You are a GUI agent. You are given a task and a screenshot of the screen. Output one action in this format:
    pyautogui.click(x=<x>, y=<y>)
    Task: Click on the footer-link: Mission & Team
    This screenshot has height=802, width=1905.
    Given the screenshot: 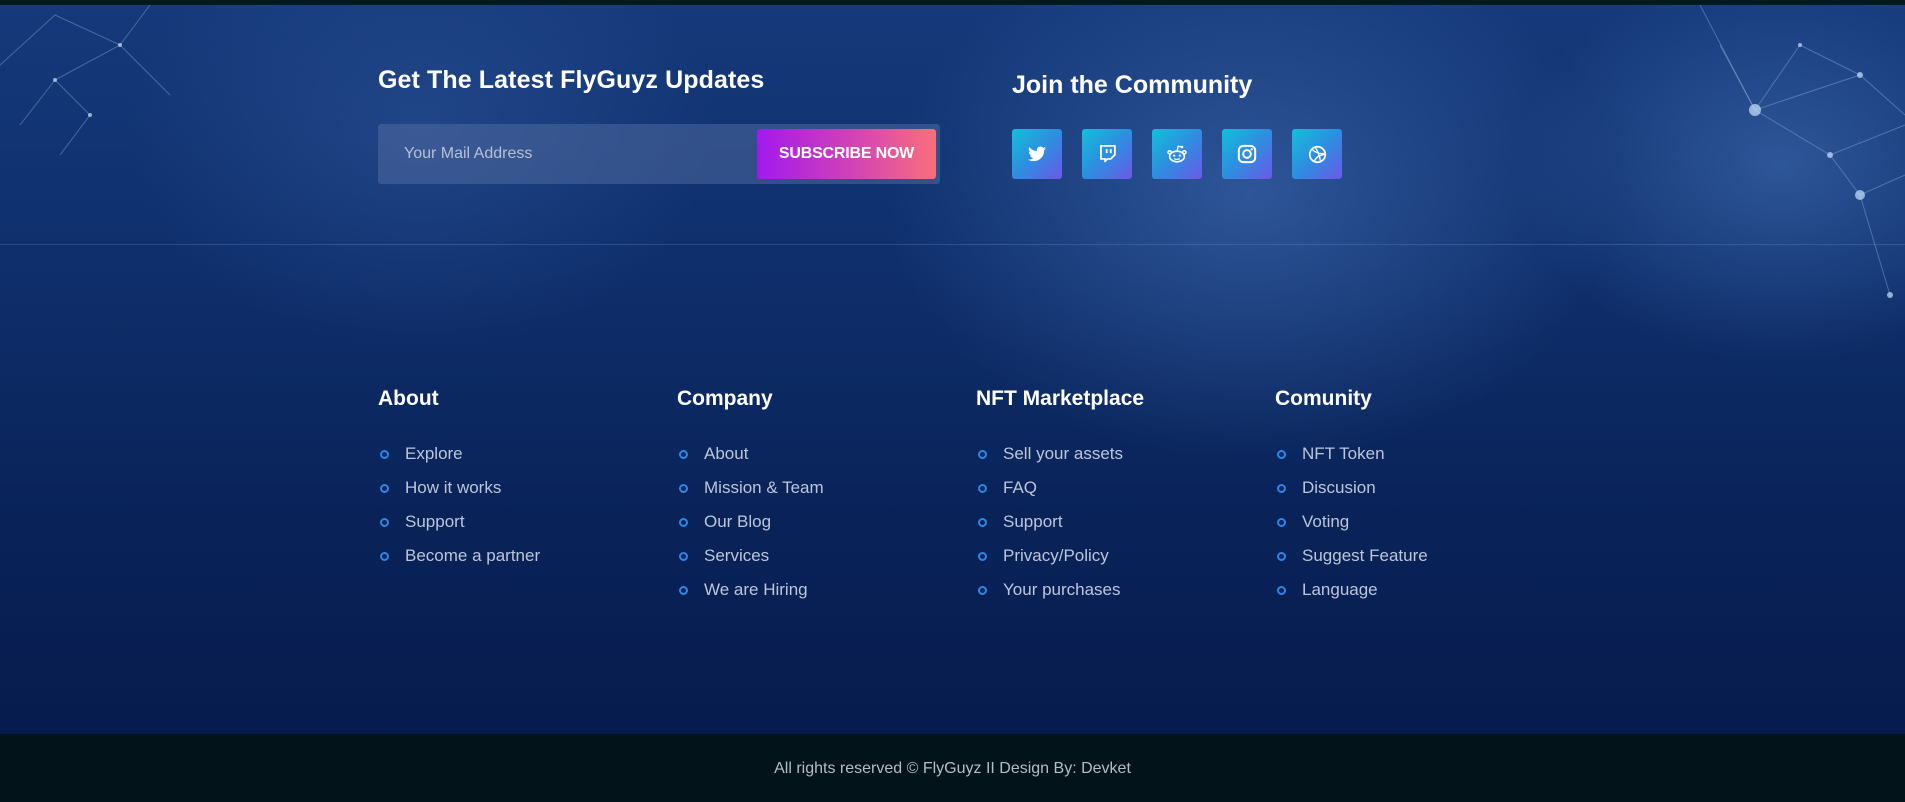 What is the action you would take?
    pyautogui.click(x=750, y=488)
    